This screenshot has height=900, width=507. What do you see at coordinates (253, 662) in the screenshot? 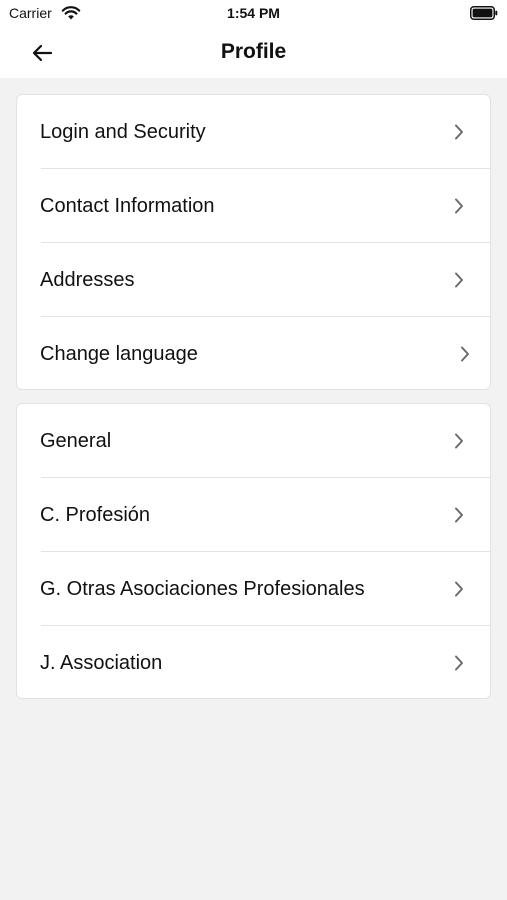
I see `association-row: J. Association` at bounding box center [253, 662].